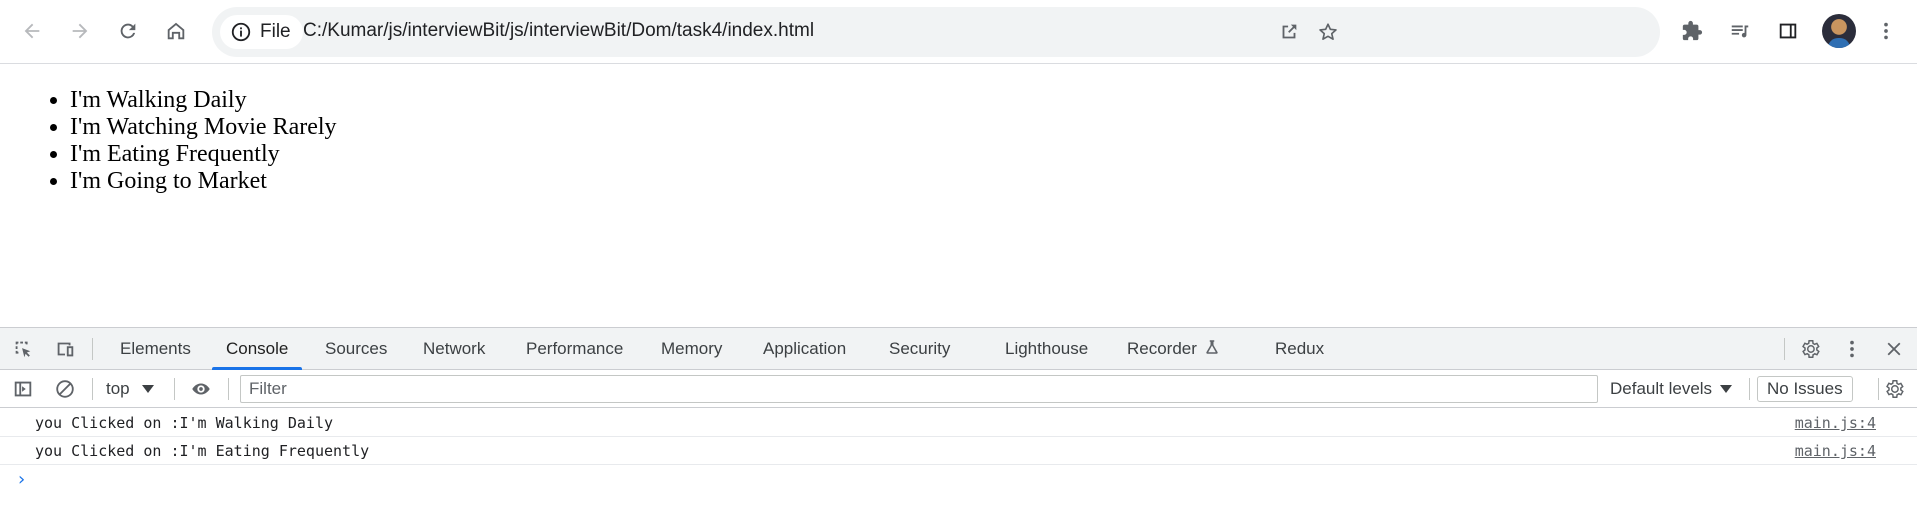  Describe the element at coordinates (1661, 388) in the screenshot. I see `log-levels-label: Default levels` at that location.